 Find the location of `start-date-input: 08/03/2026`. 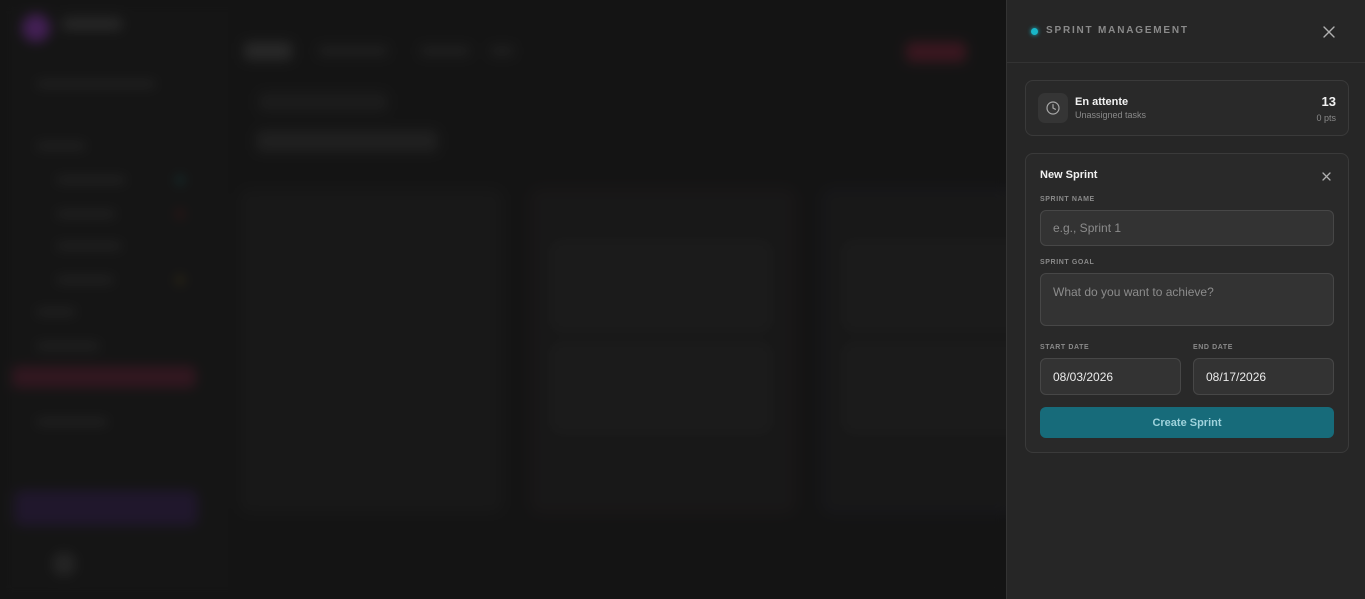

start-date-input: 08/03/2026 is located at coordinates (1110, 376).